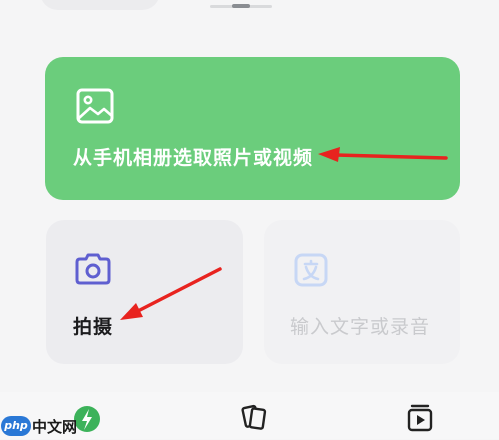 Image resolution: width=499 pixels, height=440 pixels. What do you see at coordinates (55, 427) in the screenshot?
I see `watermark-text: 中文网` at bounding box center [55, 427].